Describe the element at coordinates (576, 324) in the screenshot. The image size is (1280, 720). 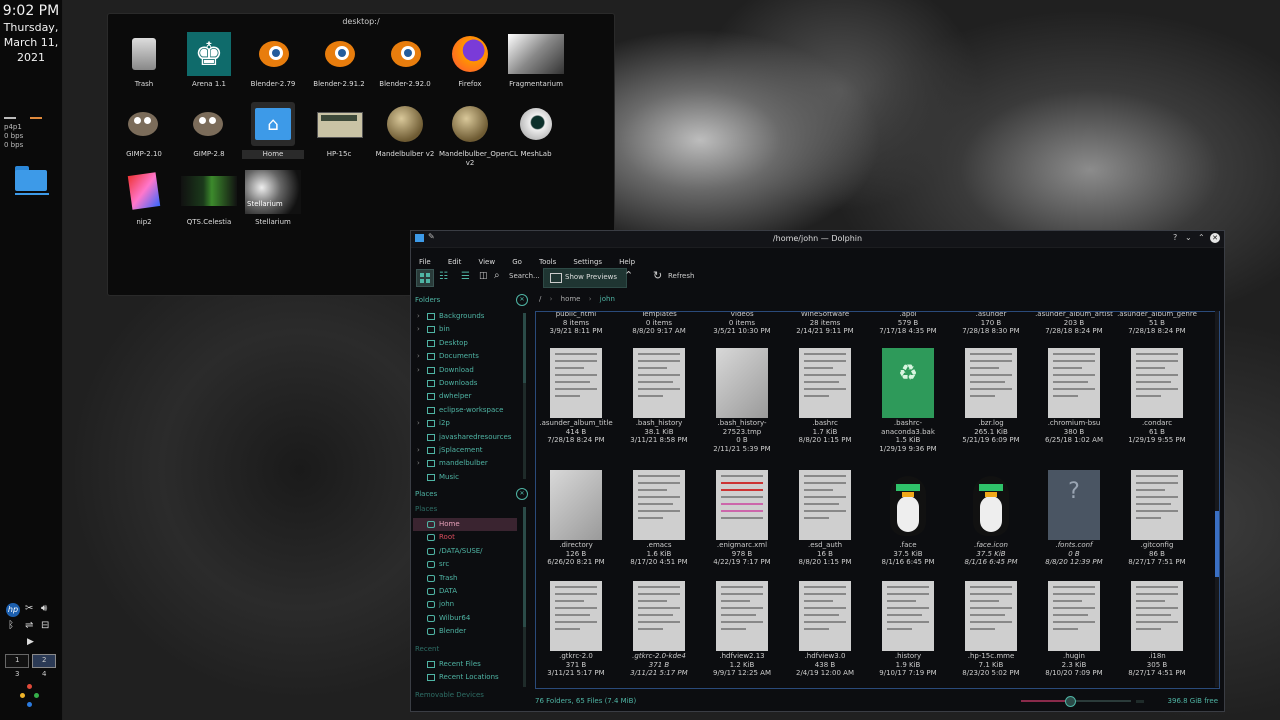
I see `file-item: public_html 8 items 3/9/21 8:11 PM` at that location.